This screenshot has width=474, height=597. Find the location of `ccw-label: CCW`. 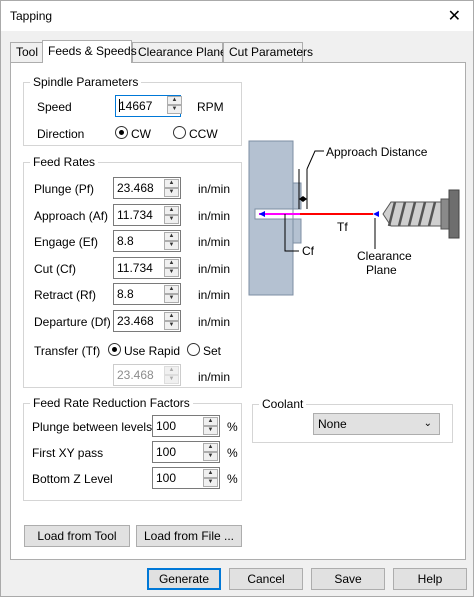

ccw-label: CCW is located at coordinates (203, 134).